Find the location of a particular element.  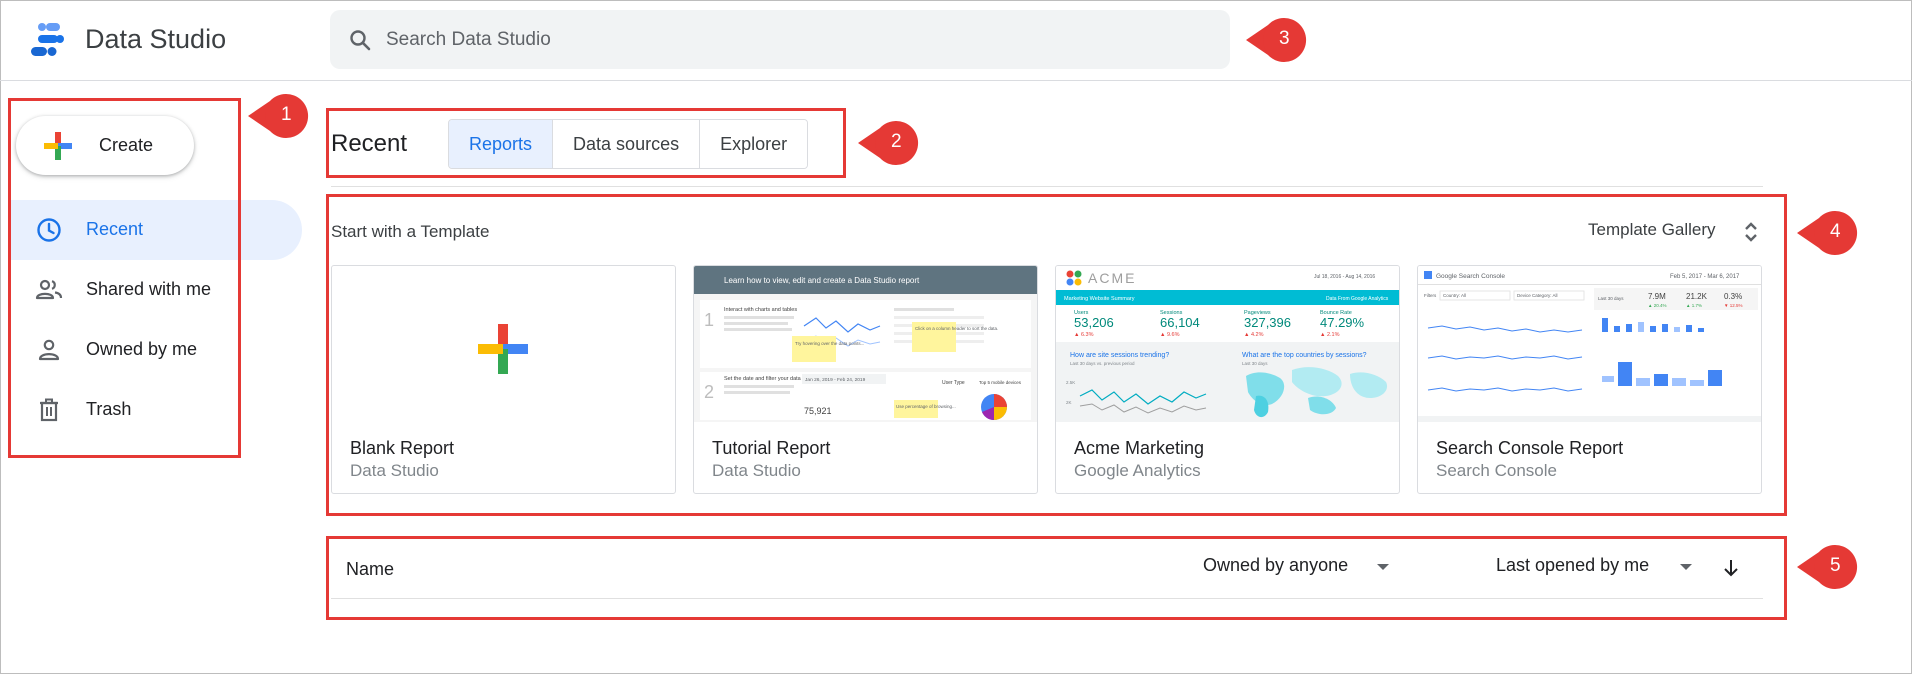

callout-number: 3 is located at coordinates (1284, 38).